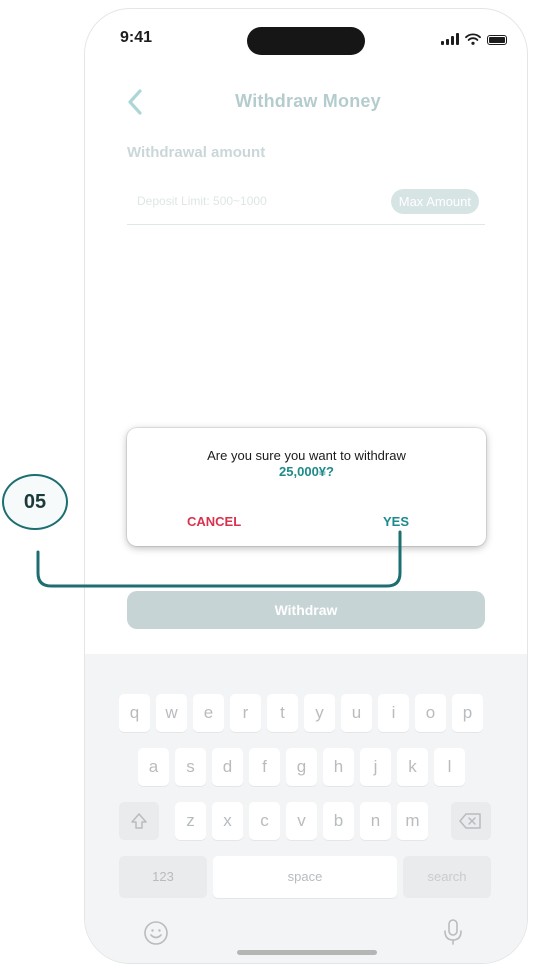  What do you see at coordinates (449, 767) in the screenshot?
I see `key-l: l` at bounding box center [449, 767].